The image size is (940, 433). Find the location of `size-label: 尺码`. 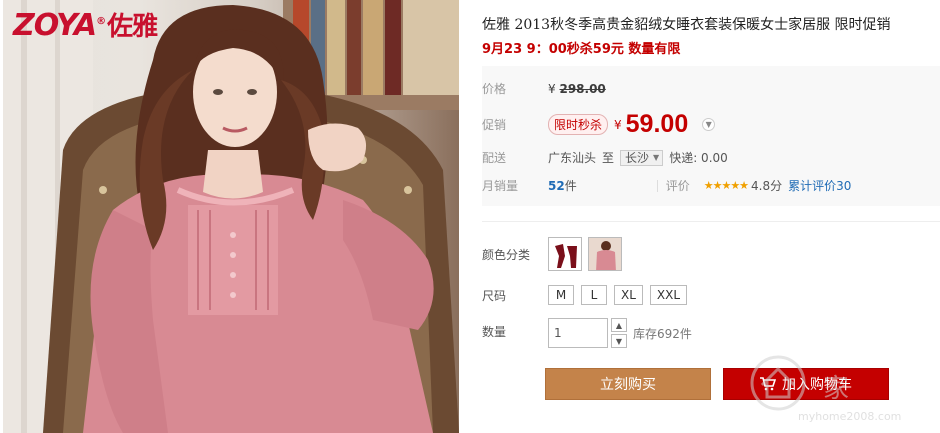

size-label: 尺码 is located at coordinates (494, 295).